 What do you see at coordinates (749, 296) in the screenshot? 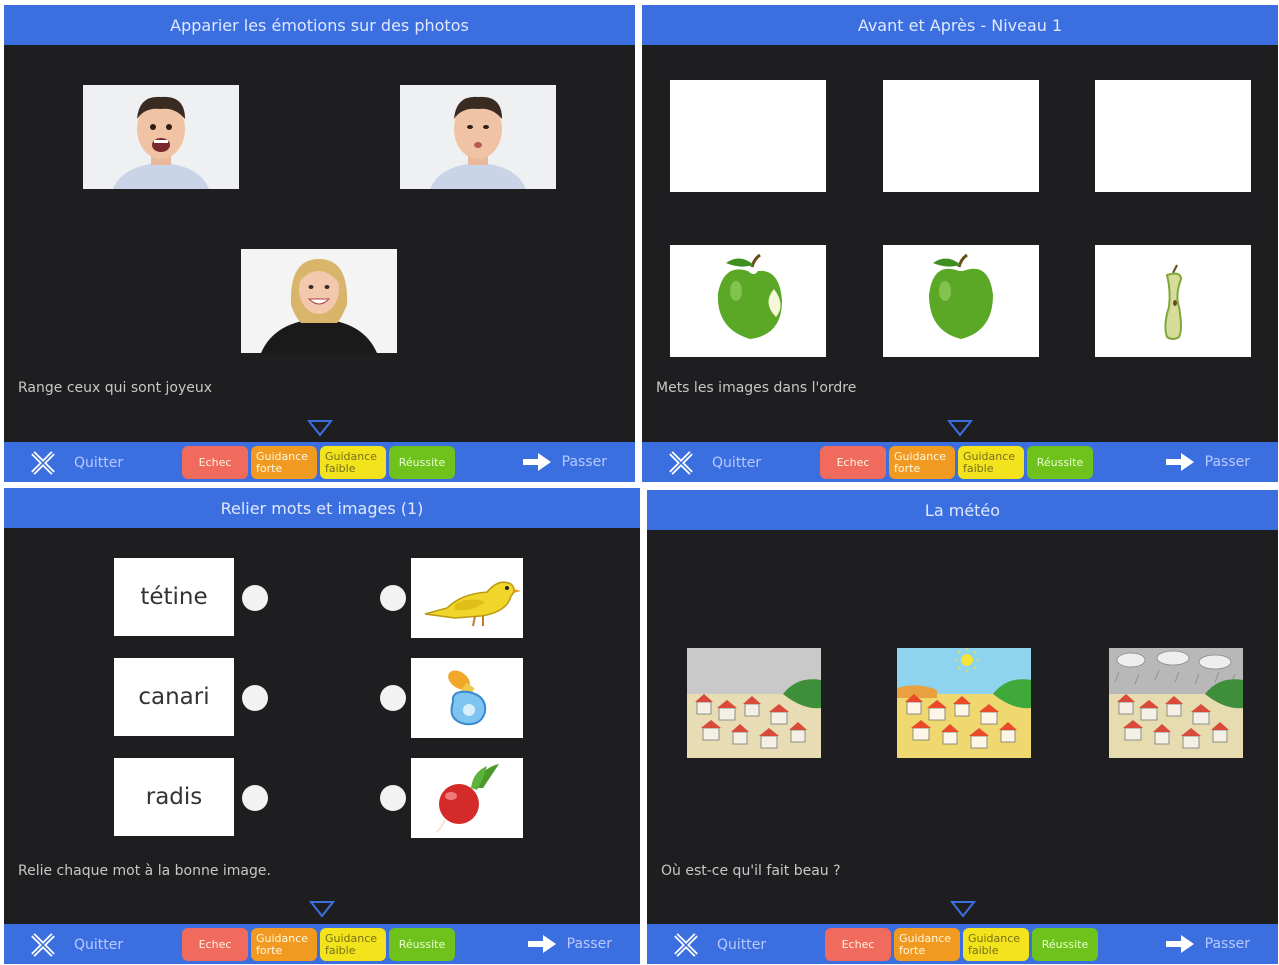
I see `apple-bitten-icon` at bounding box center [749, 296].